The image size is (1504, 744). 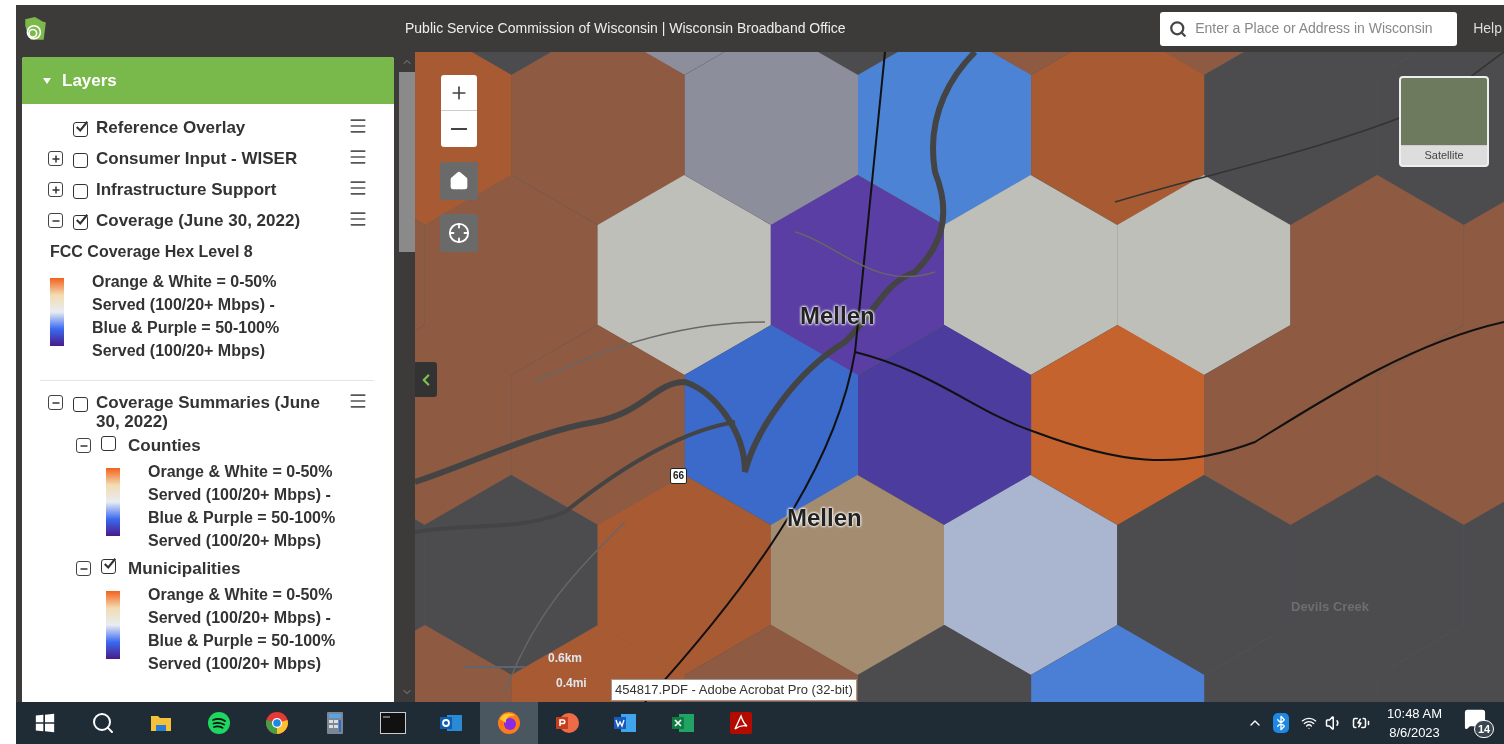 What do you see at coordinates (1414, 713) in the screenshot?
I see `clock-time: 10:48 AM` at bounding box center [1414, 713].